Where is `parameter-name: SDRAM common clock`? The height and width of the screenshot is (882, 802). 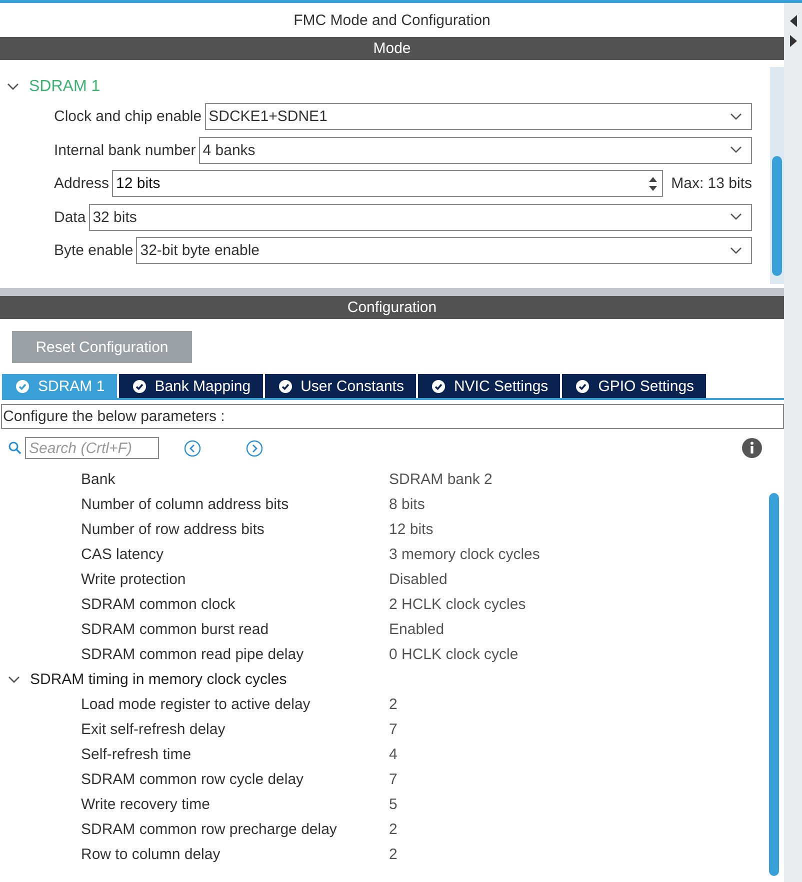
parameter-name: SDRAM common clock is located at coordinates (158, 604).